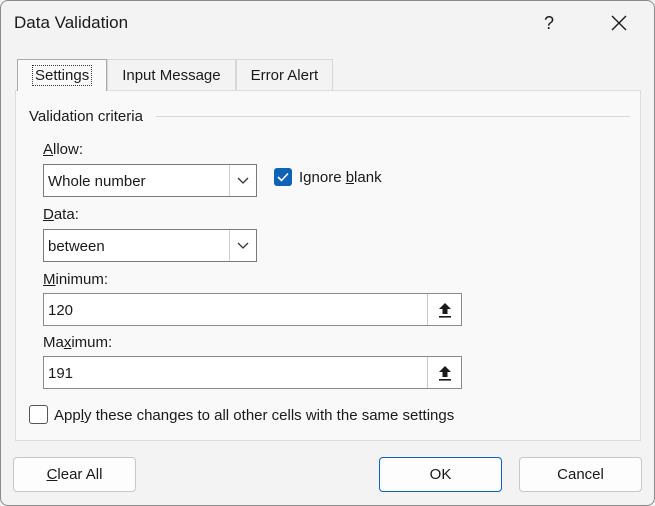  What do you see at coordinates (150, 245) in the screenshot?
I see `data-dropdown: between` at bounding box center [150, 245].